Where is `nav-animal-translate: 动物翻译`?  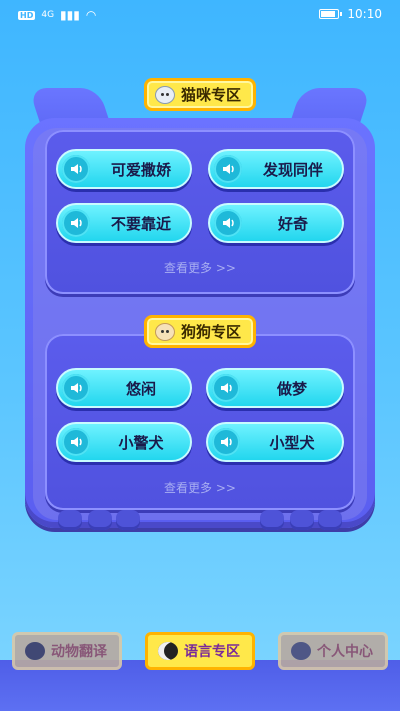
nav-animal-translate: 动物翻译 is located at coordinates (67, 651).